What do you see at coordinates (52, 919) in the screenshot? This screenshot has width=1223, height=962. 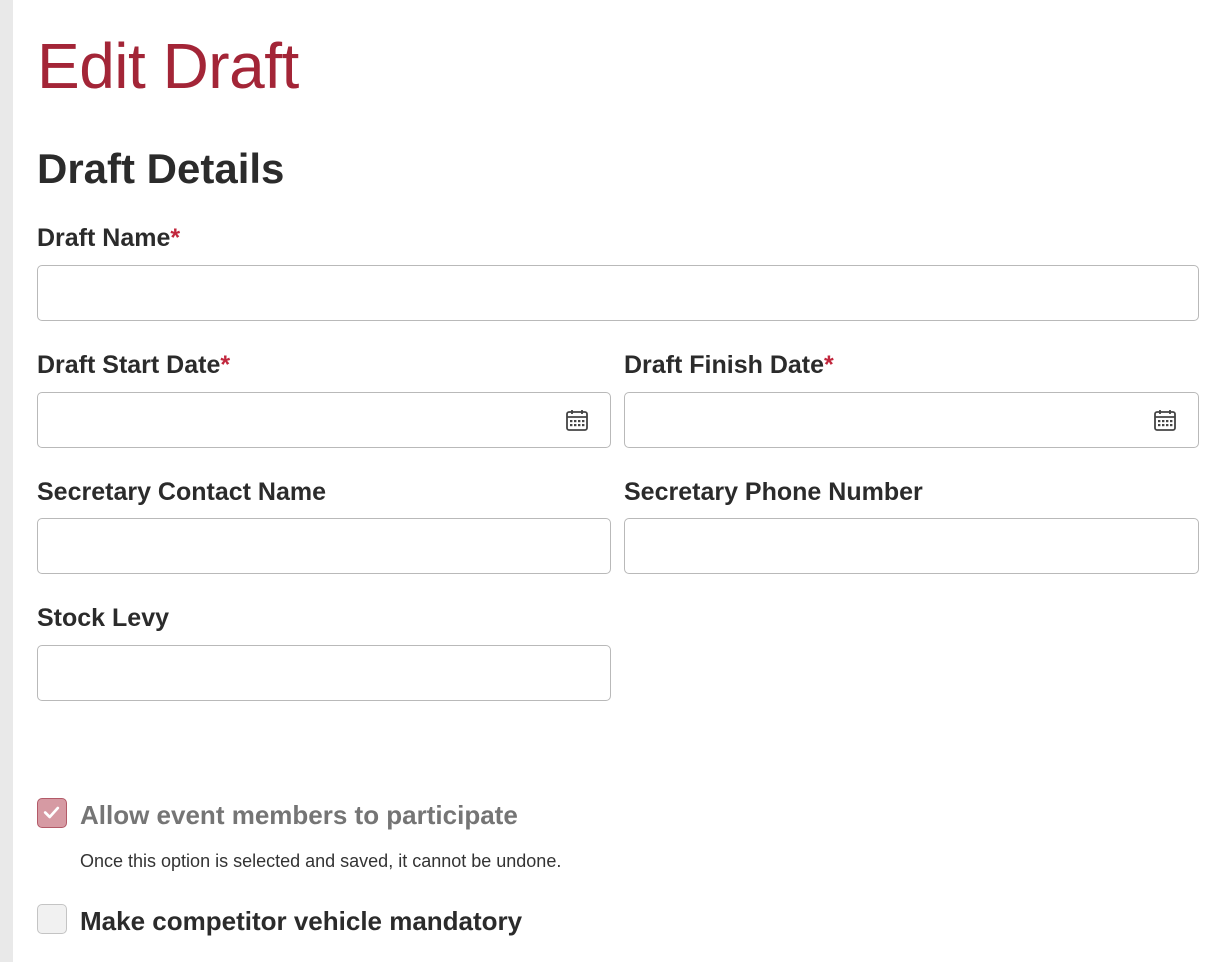 I see `vehicle-mandatory-checkbox` at bounding box center [52, 919].